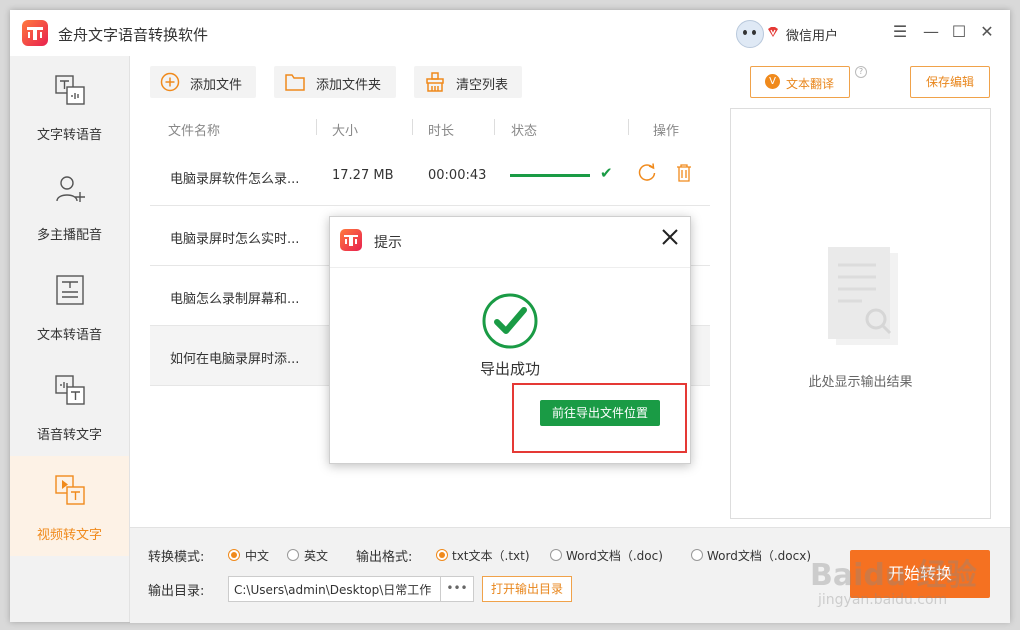  I want to click on progress-bar, so click(550, 175).